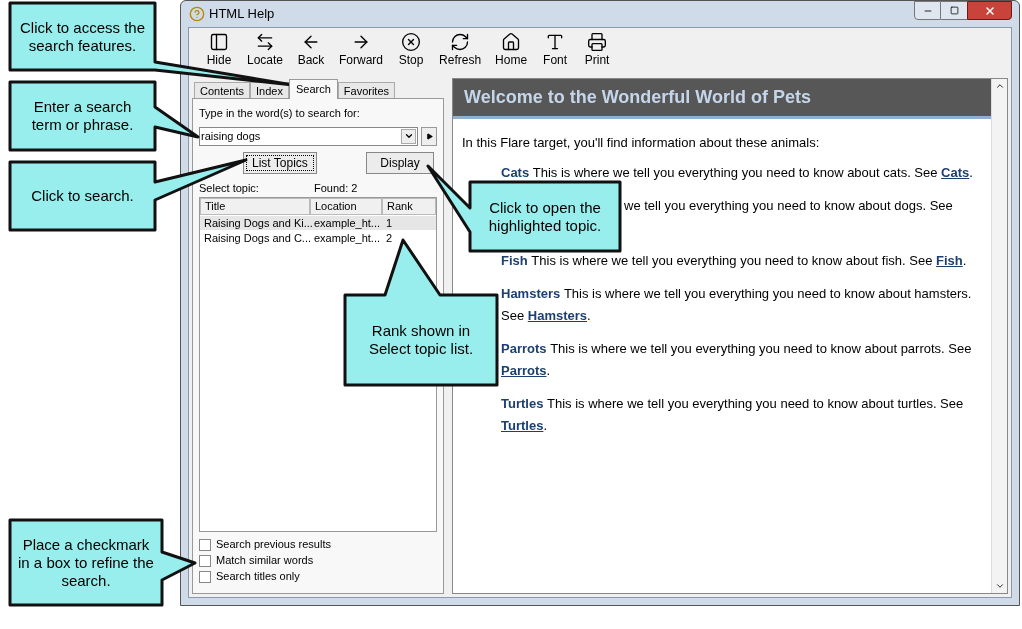 The image size is (1022, 629). What do you see at coordinates (82, 116) in the screenshot?
I see `callout-text: Enter a search term or phrase.` at bounding box center [82, 116].